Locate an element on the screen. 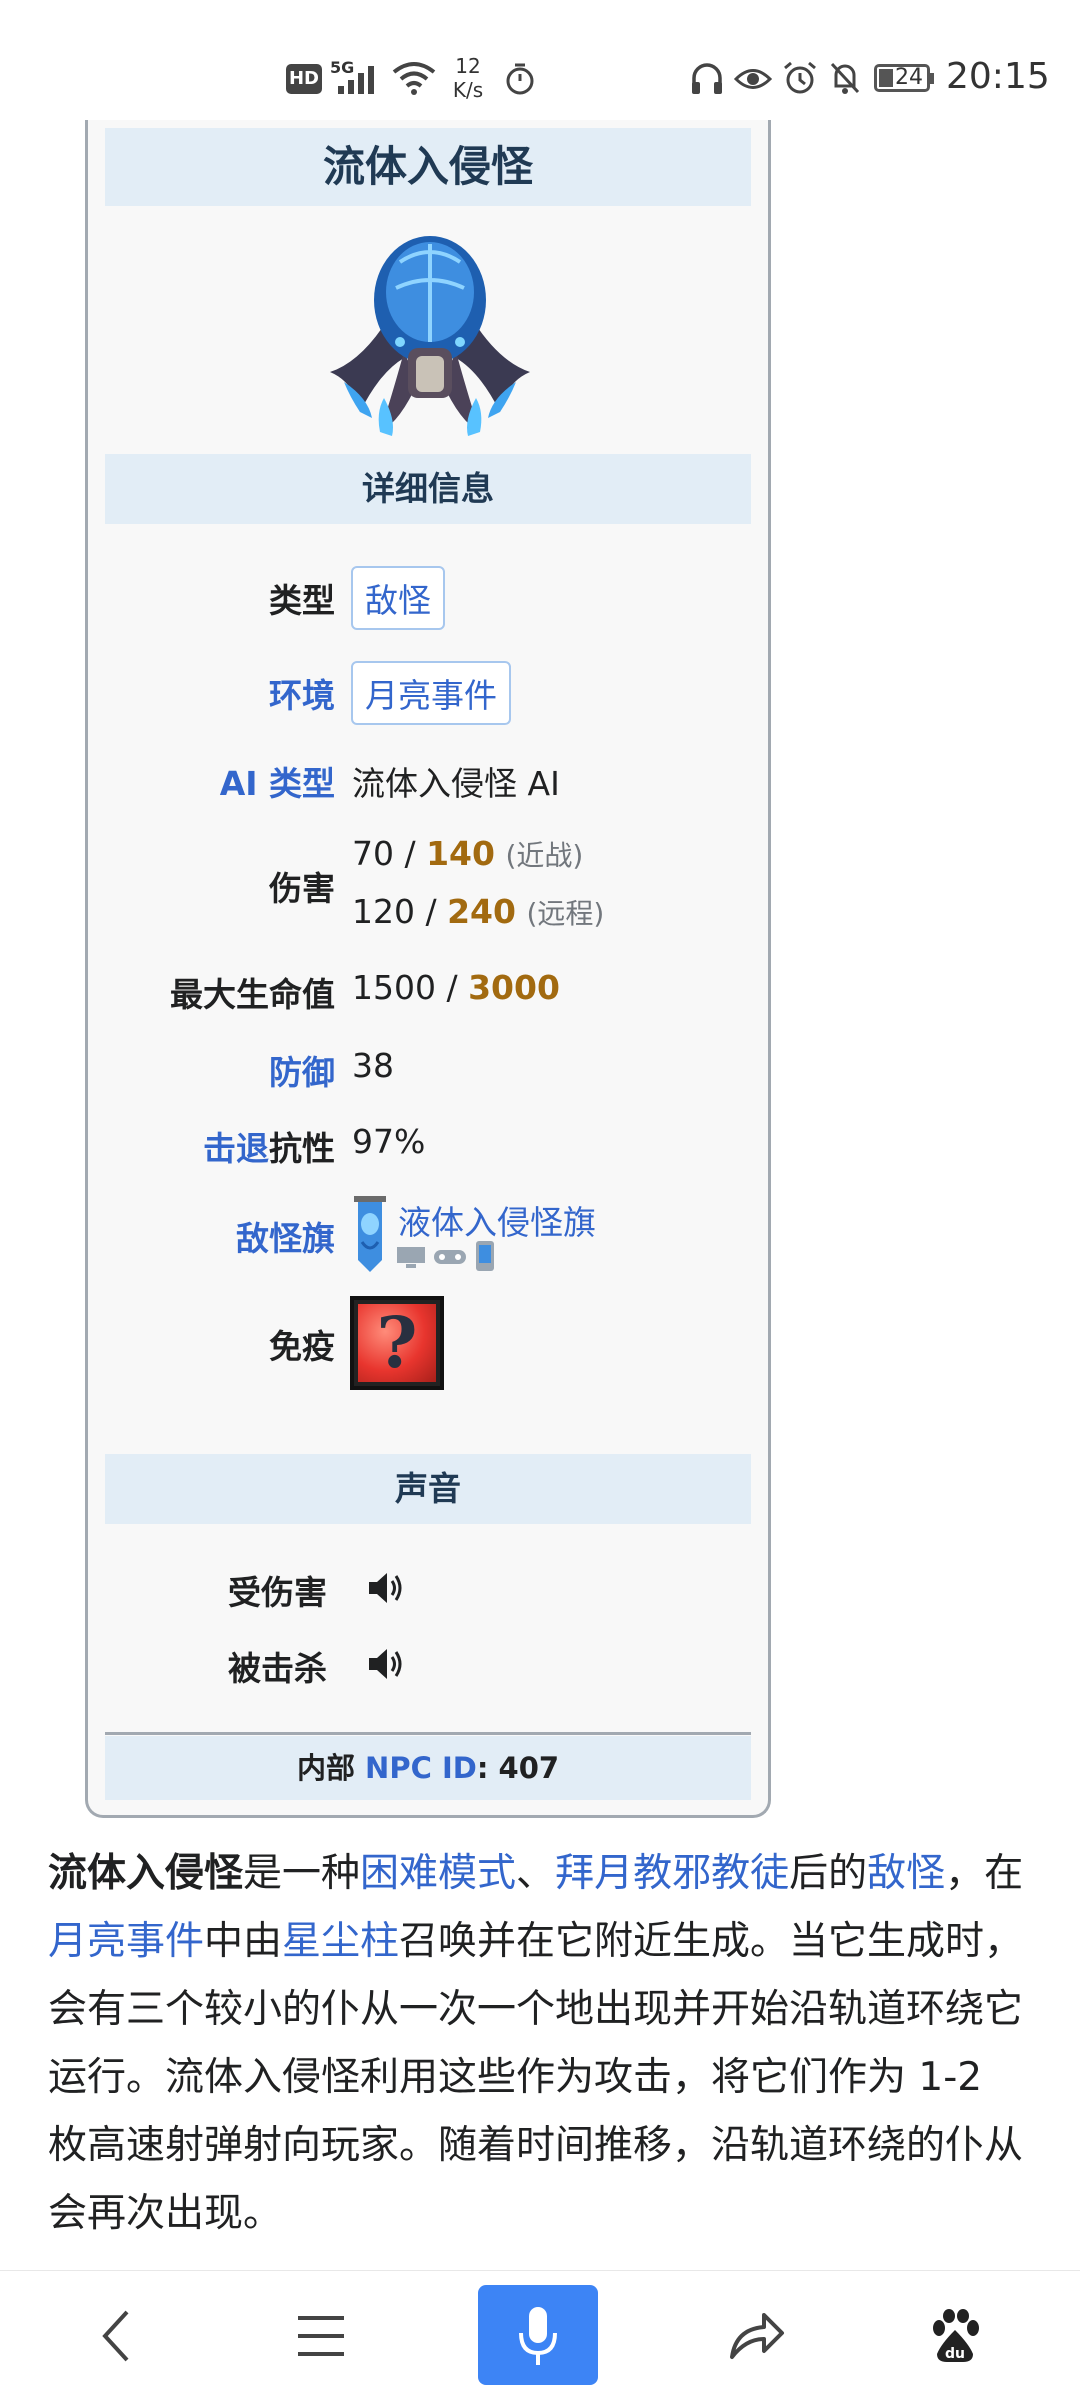 Image resolution: width=1080 pixels, height=2401 pixels. share-icon is located at coordinates (757, 2336).